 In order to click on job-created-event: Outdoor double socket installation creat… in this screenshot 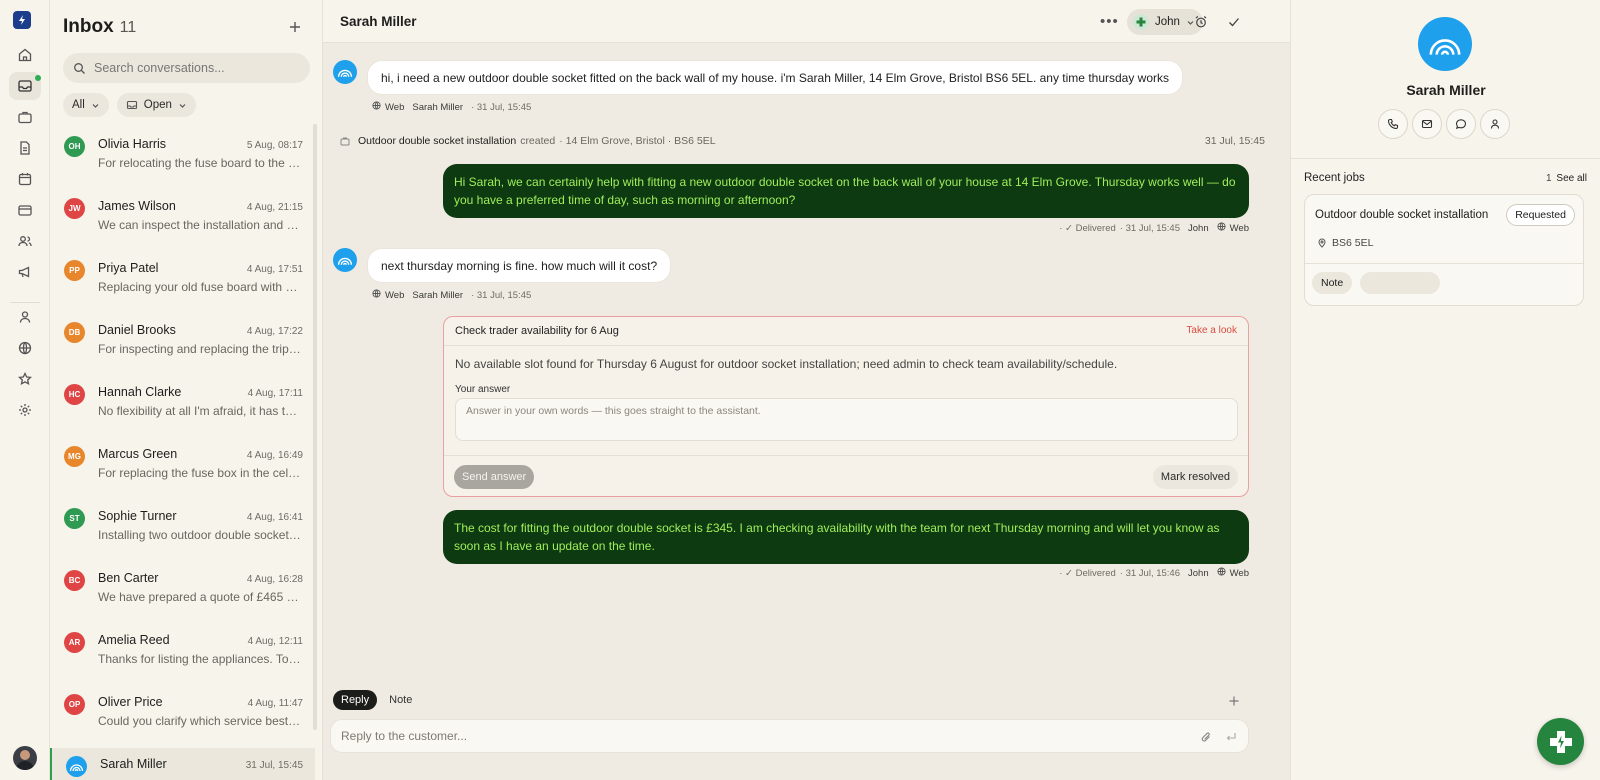, I will do `click(802, 141)`.